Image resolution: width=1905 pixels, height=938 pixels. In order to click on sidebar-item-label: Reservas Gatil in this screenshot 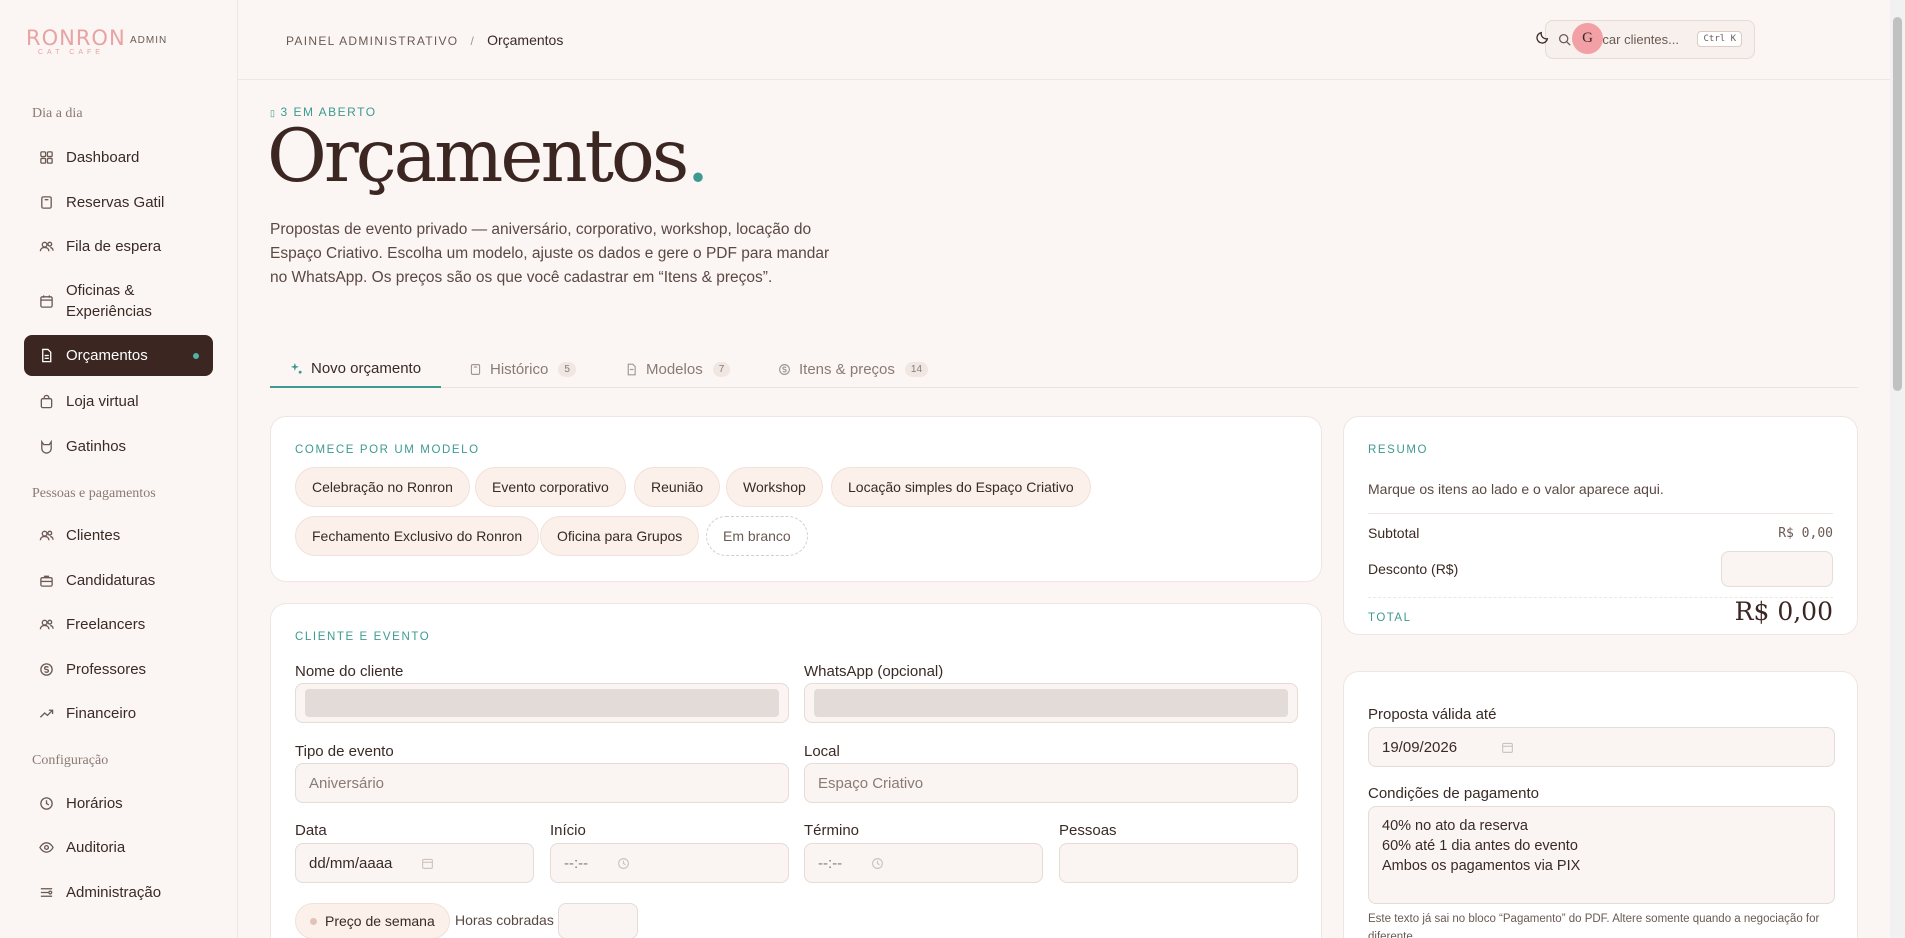, I will do `click(115, 202)`.